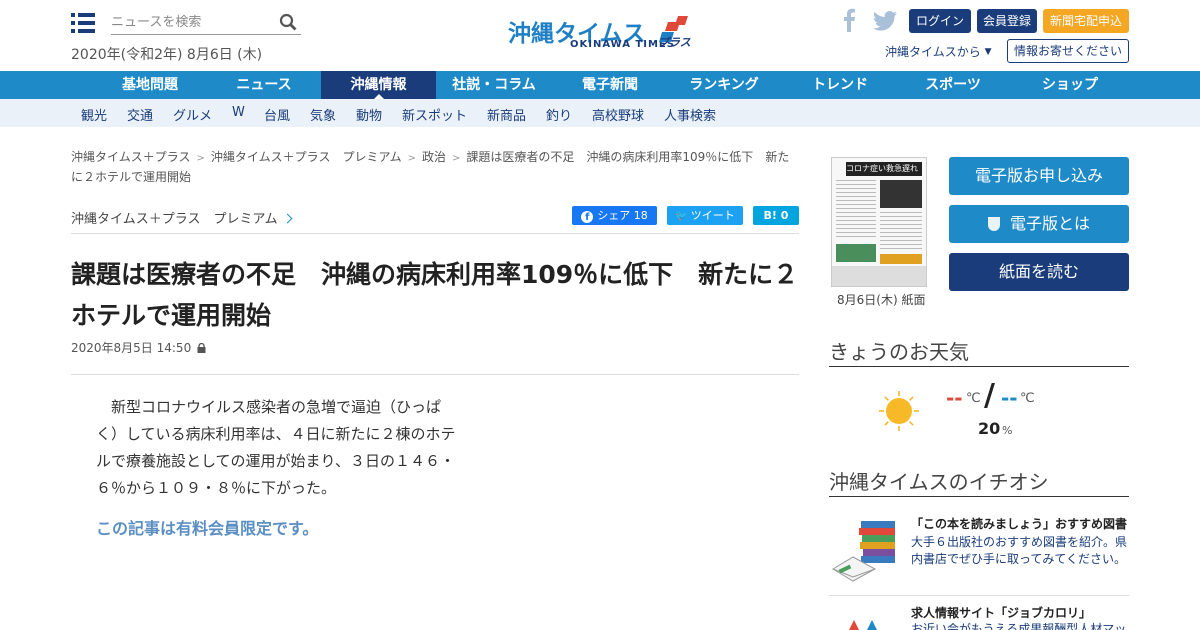  I want to click on nav-item-base: 基地問題, so click(150, 85).